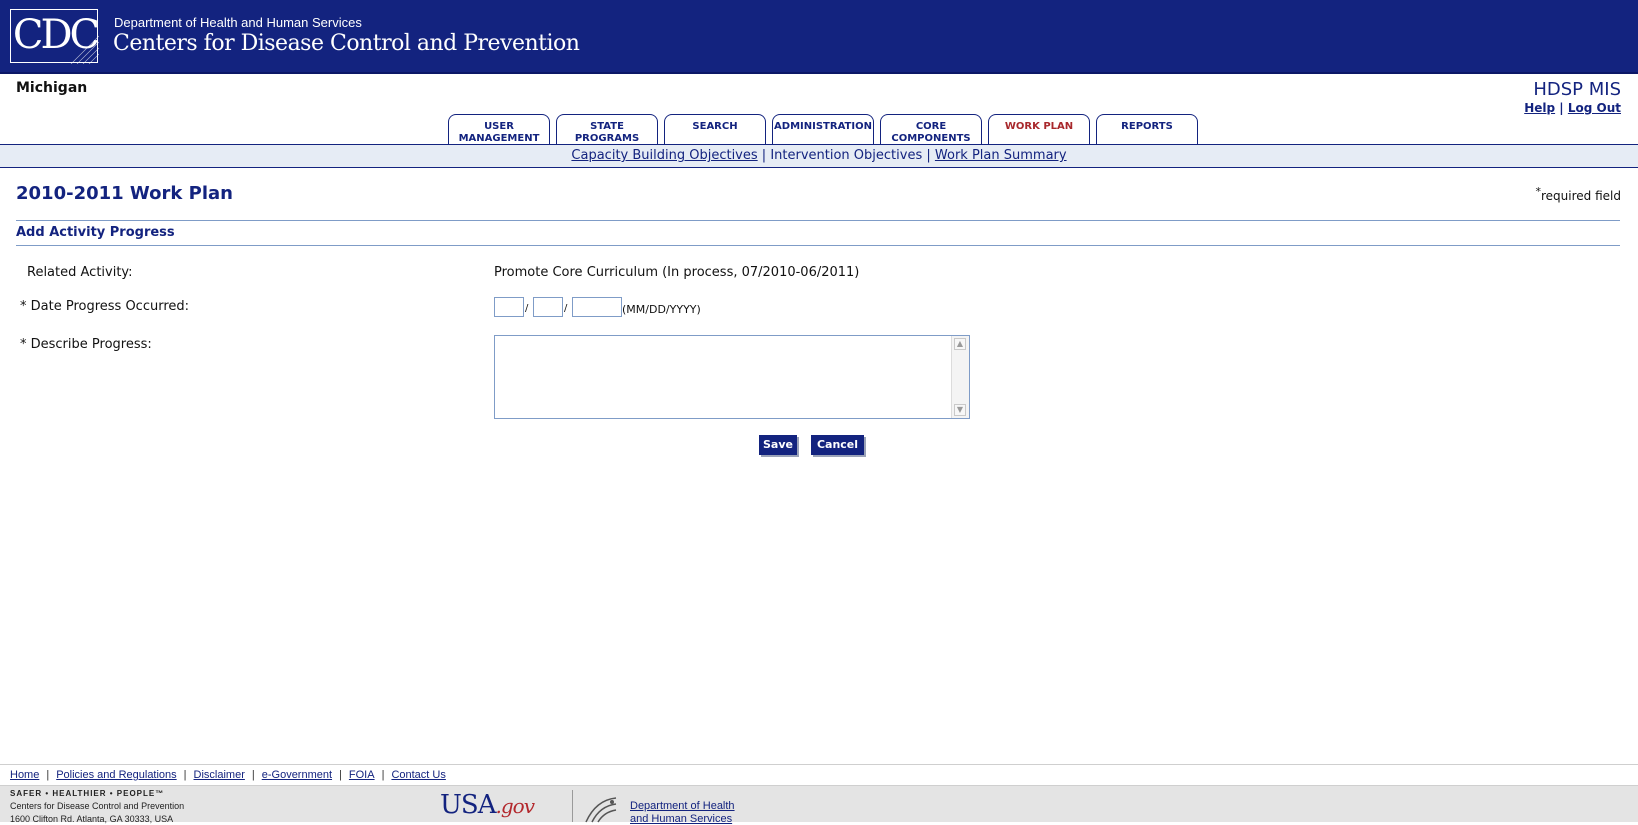  I want to click on tab-label-line1: ADMINISTRATION, so click(823, 126).